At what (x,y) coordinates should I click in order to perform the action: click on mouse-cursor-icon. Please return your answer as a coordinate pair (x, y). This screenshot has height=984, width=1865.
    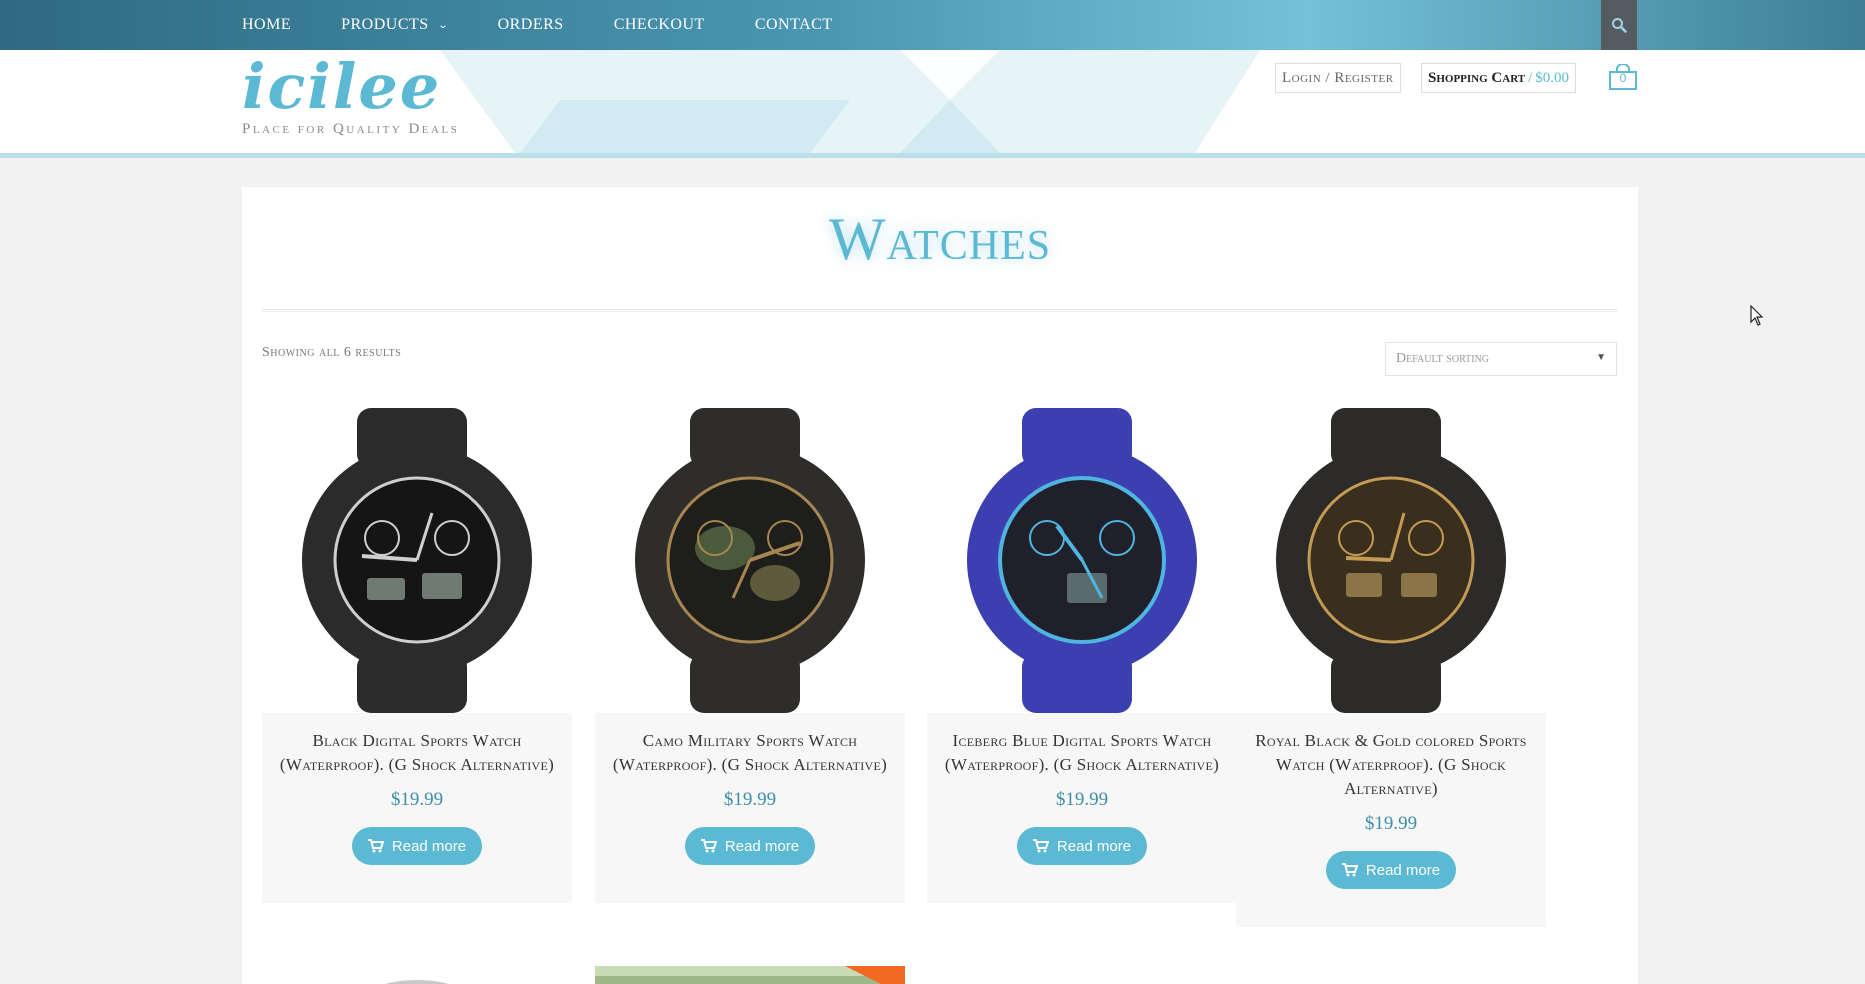
    Looking at the image, I should click on (1757, 315).